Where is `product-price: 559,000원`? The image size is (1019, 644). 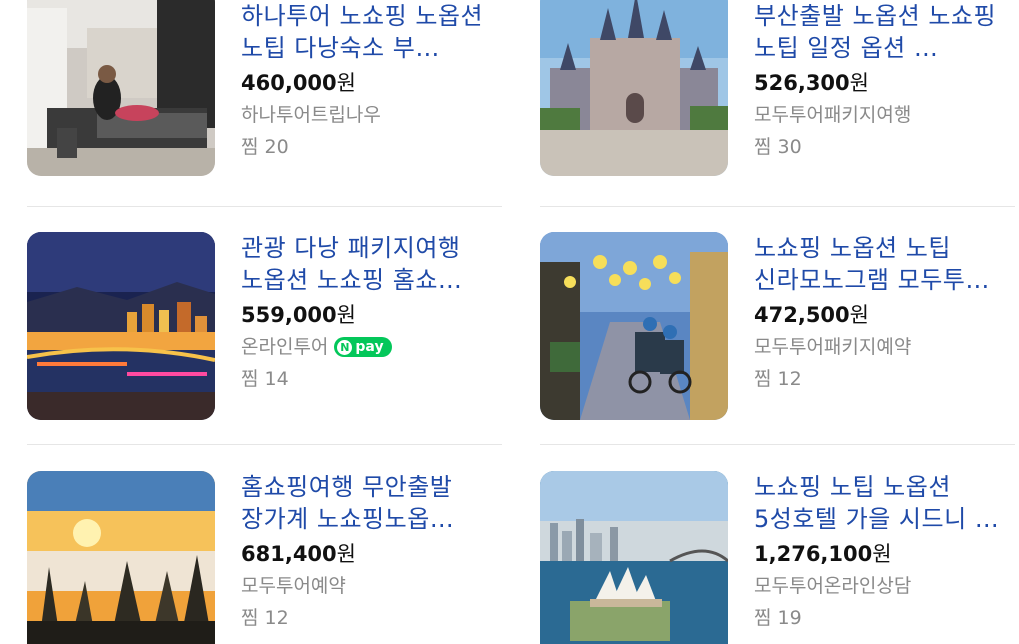
product-price: 559,000원 is located at coordinates (372, 315).